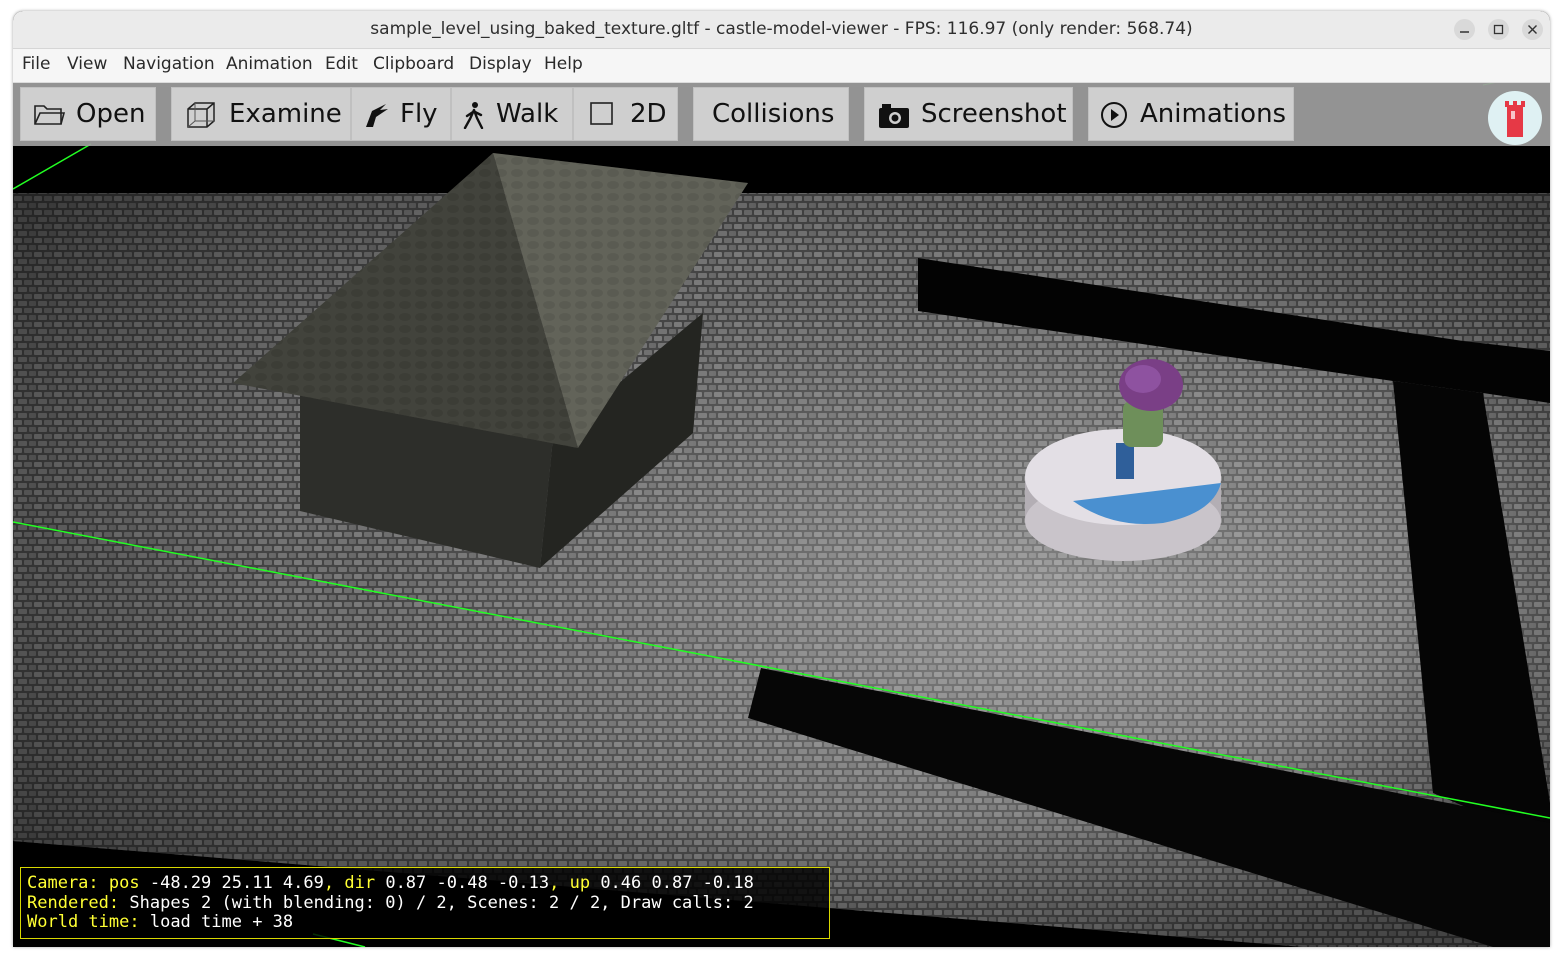 The height and width of the screenshot is (963, 1564). What do you see at coordinates (83, 922) in the screenshot?
I see `world-time-label: World time:` at bounding box center [83, 922].